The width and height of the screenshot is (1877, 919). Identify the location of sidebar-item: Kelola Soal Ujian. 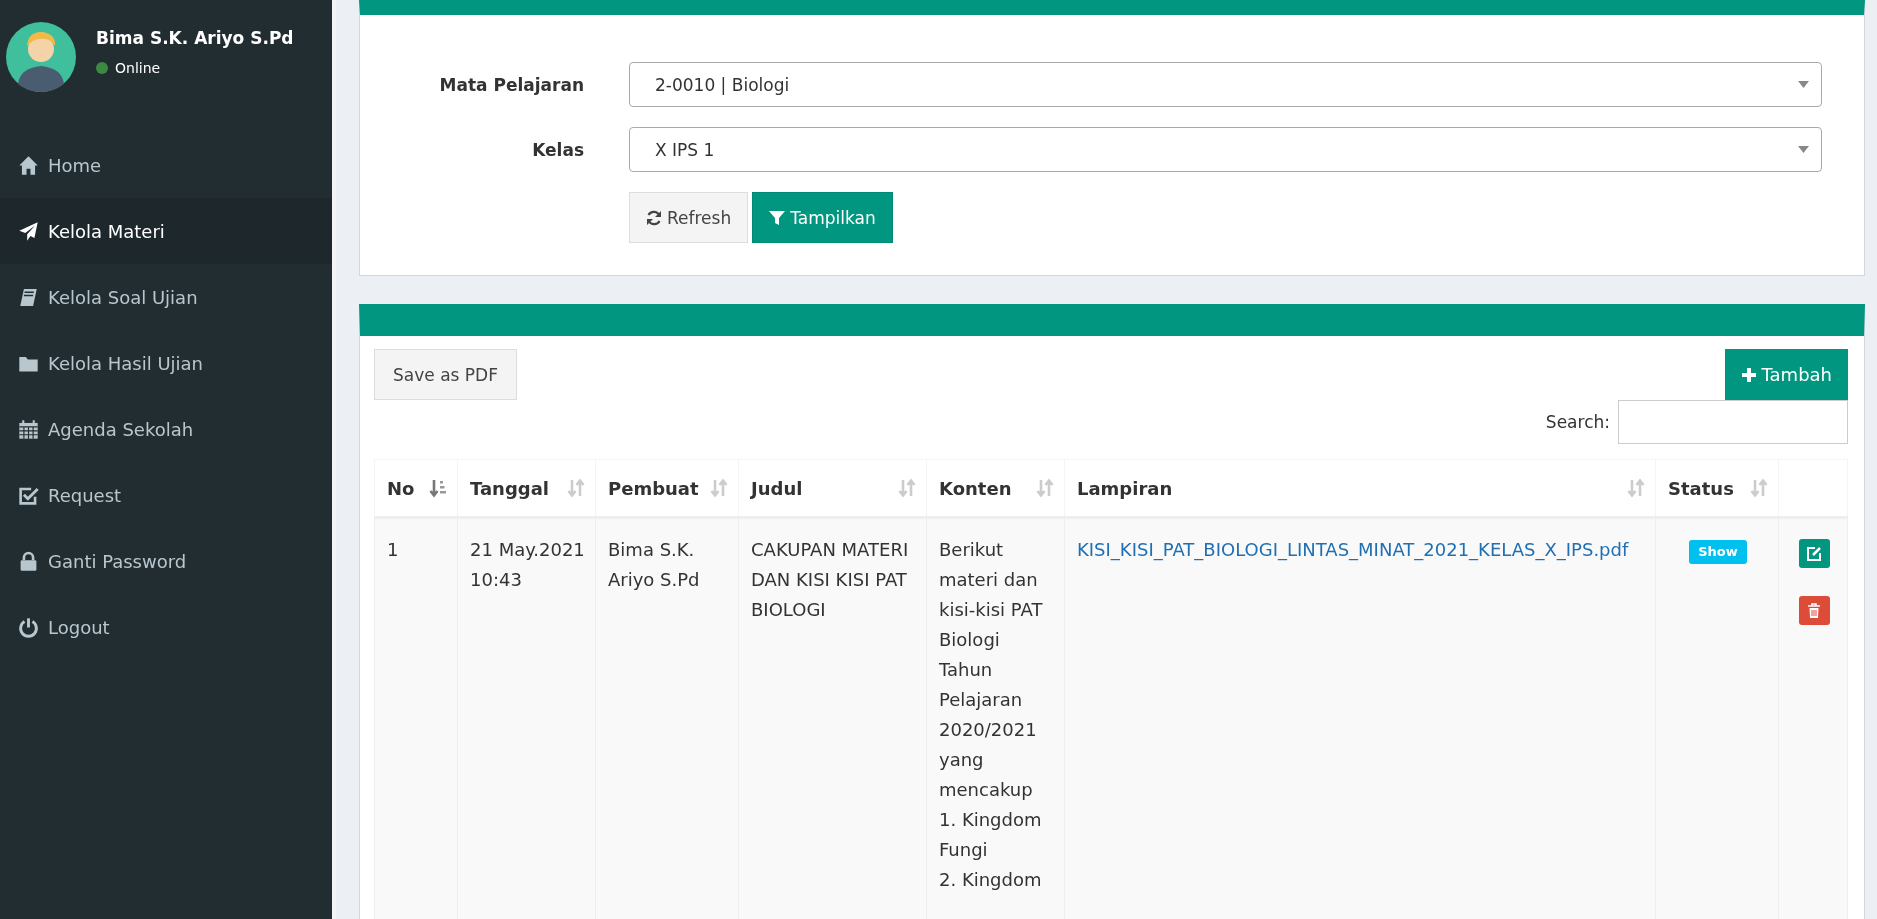
(166, 297).